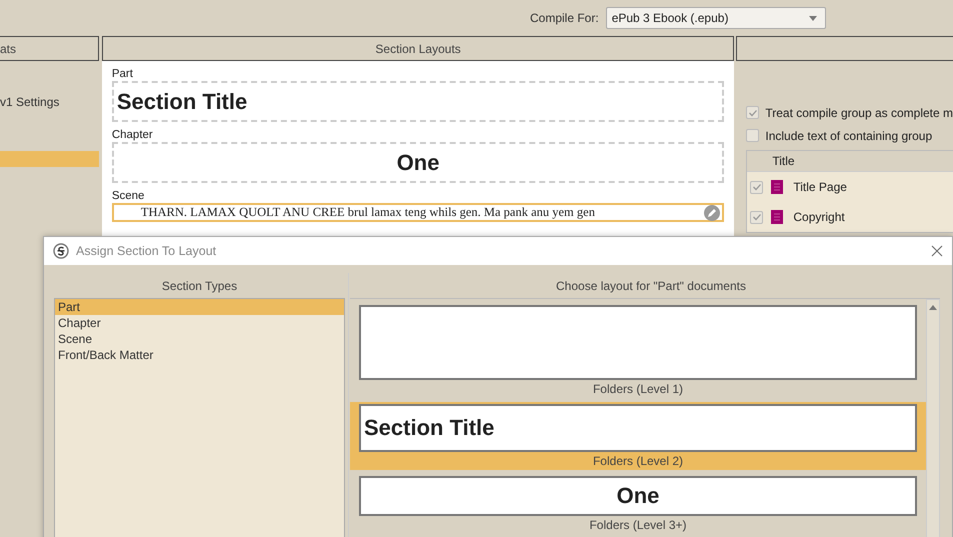  Describe the element at coordinates (859, 113) in the screenshot. I see `checkbox-label: Treat compile group as complete m` at that location.